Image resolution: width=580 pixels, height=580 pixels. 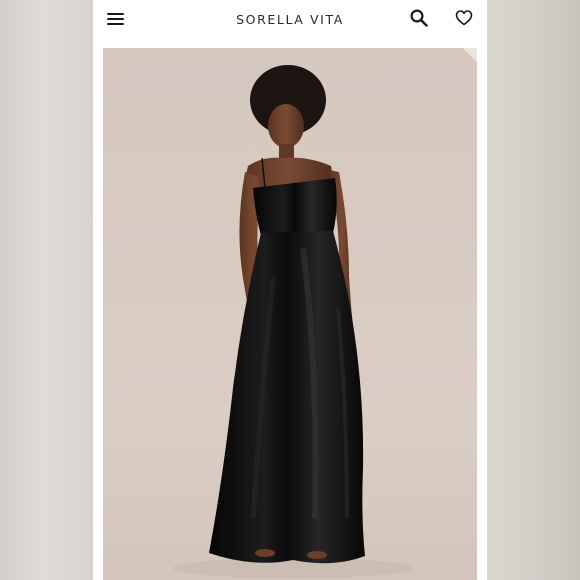 I want to click on top-header: SORELLA VITA, so click(x=290, y=20).